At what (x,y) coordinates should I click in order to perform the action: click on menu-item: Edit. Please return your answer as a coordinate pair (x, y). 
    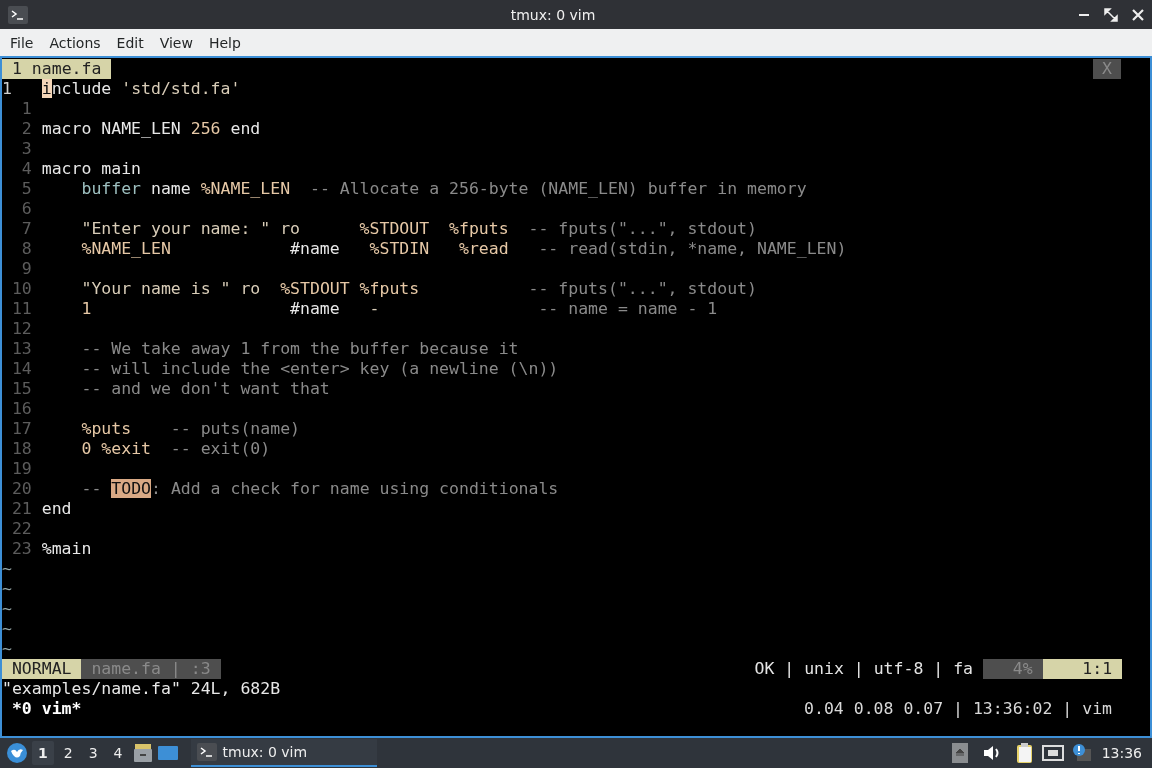
    Looking at the image, I should click on (130, 42).